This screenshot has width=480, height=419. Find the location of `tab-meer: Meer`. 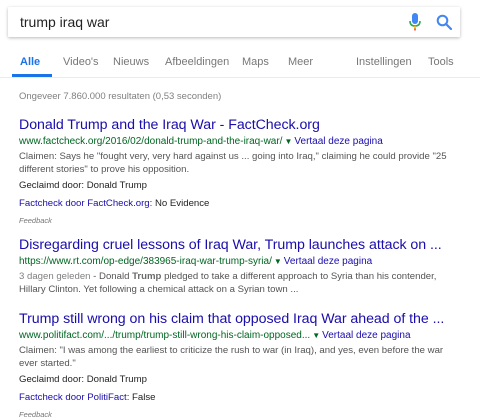

tab-meer: Meer is located at coordinates (300, 62).